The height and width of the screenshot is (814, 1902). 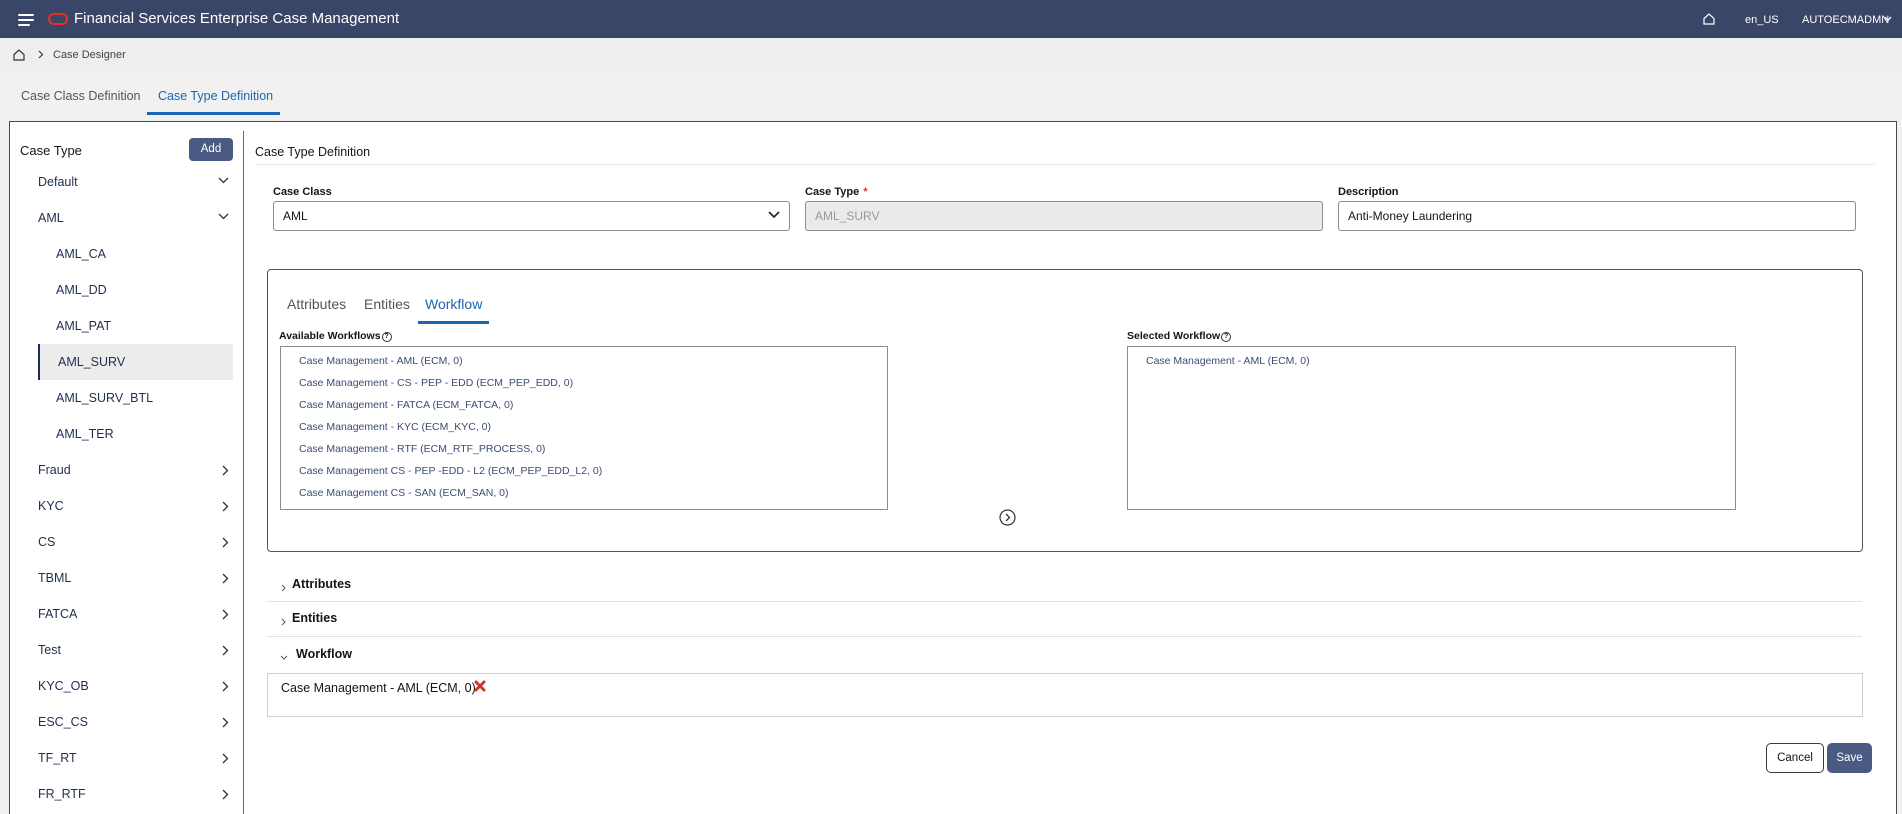 I want to click on breadcrumb-current: Case Designer, so click(x=89, y=55).